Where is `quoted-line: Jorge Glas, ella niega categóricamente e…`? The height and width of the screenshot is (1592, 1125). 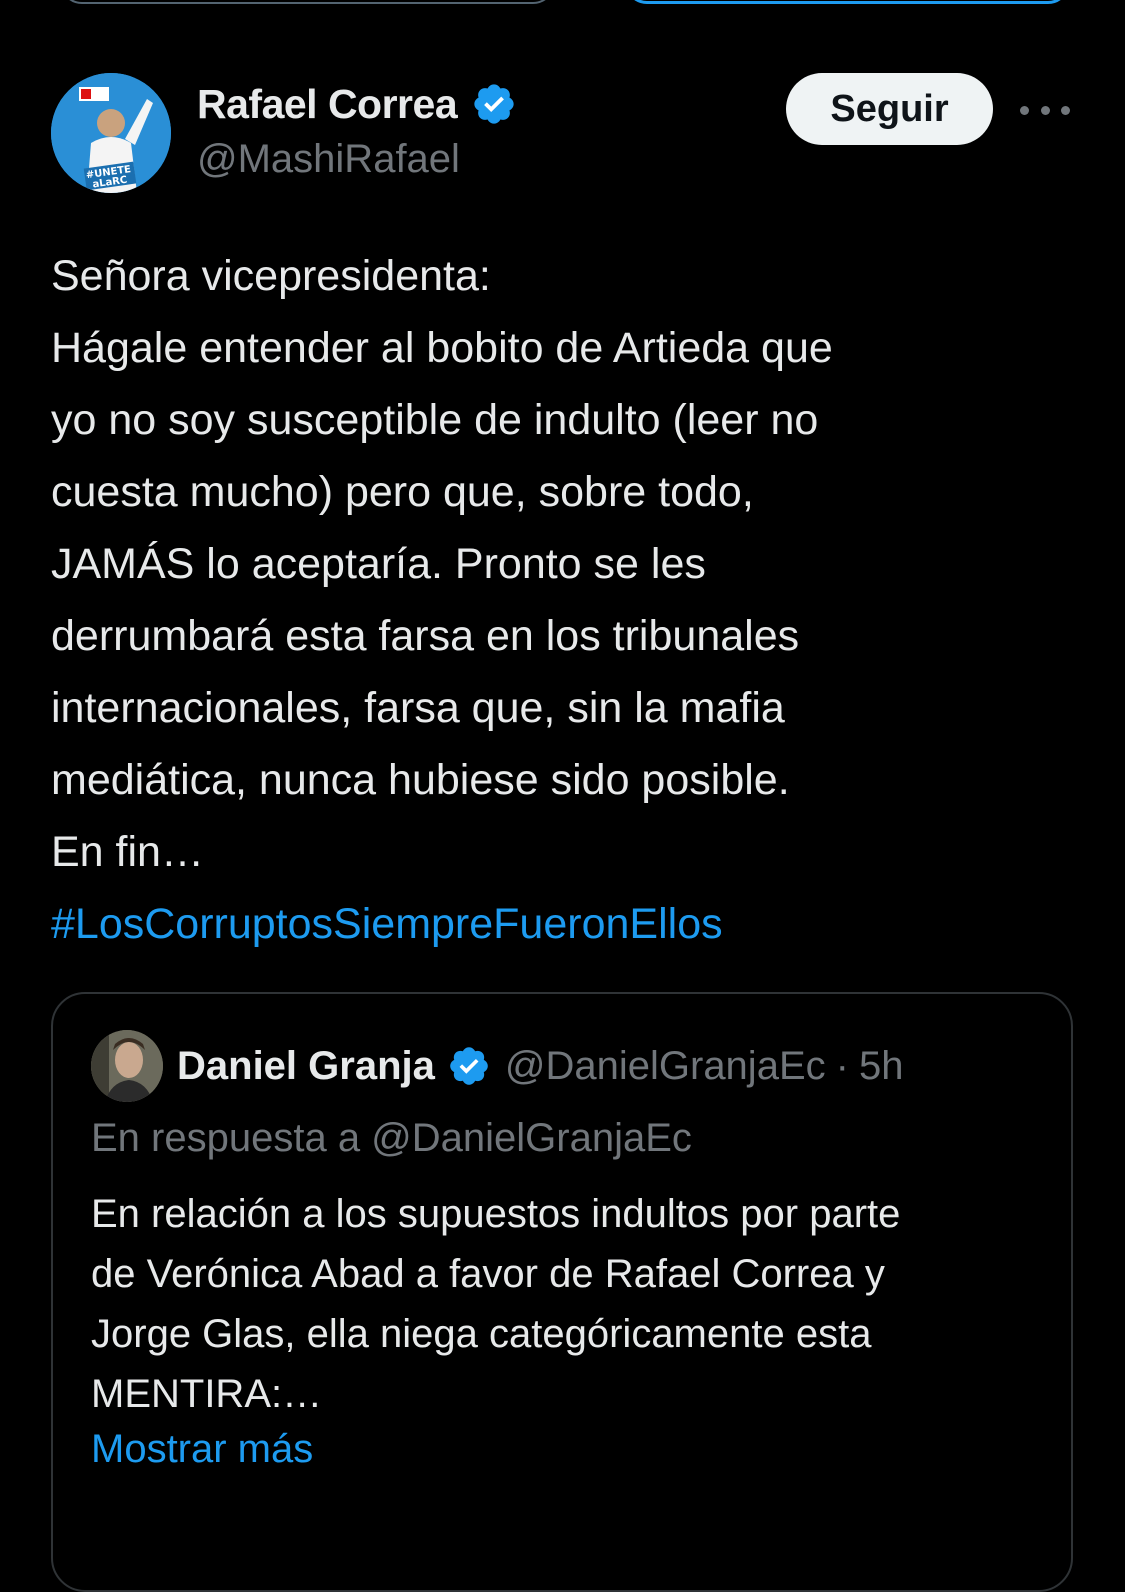 quoted-line: Jorge Glas, ella niega categóricamente e… is located at coordinates (481, 1334).